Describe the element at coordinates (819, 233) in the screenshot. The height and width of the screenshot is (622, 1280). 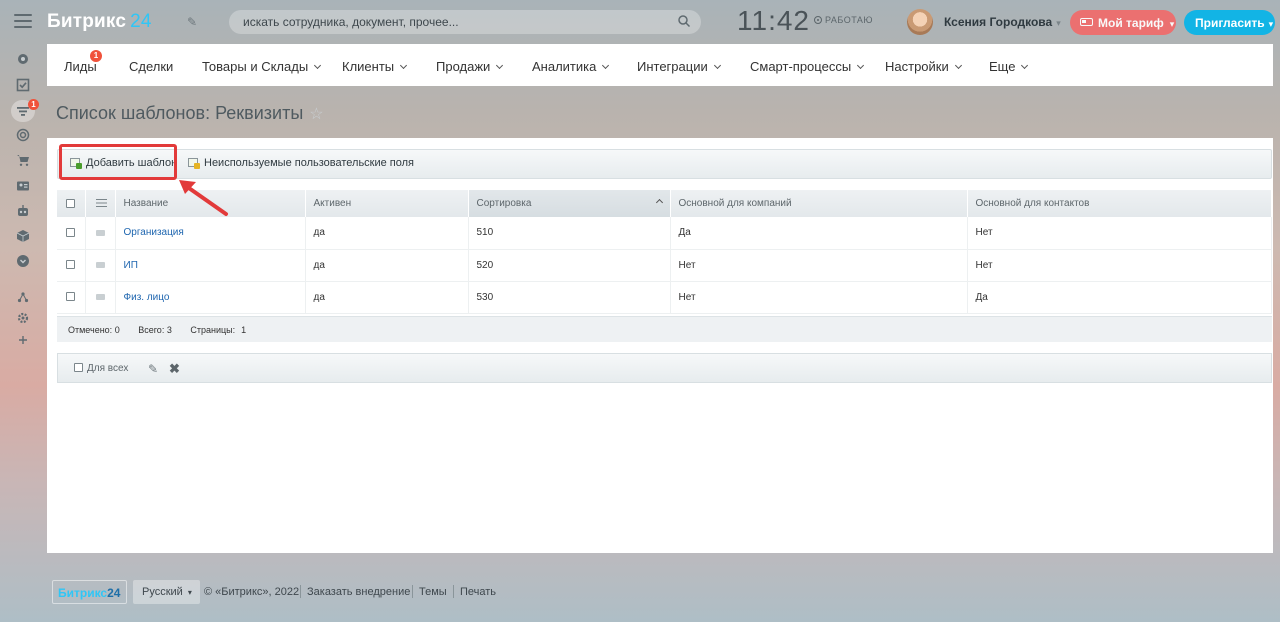
I see `cell-company-default: Да` at that location.